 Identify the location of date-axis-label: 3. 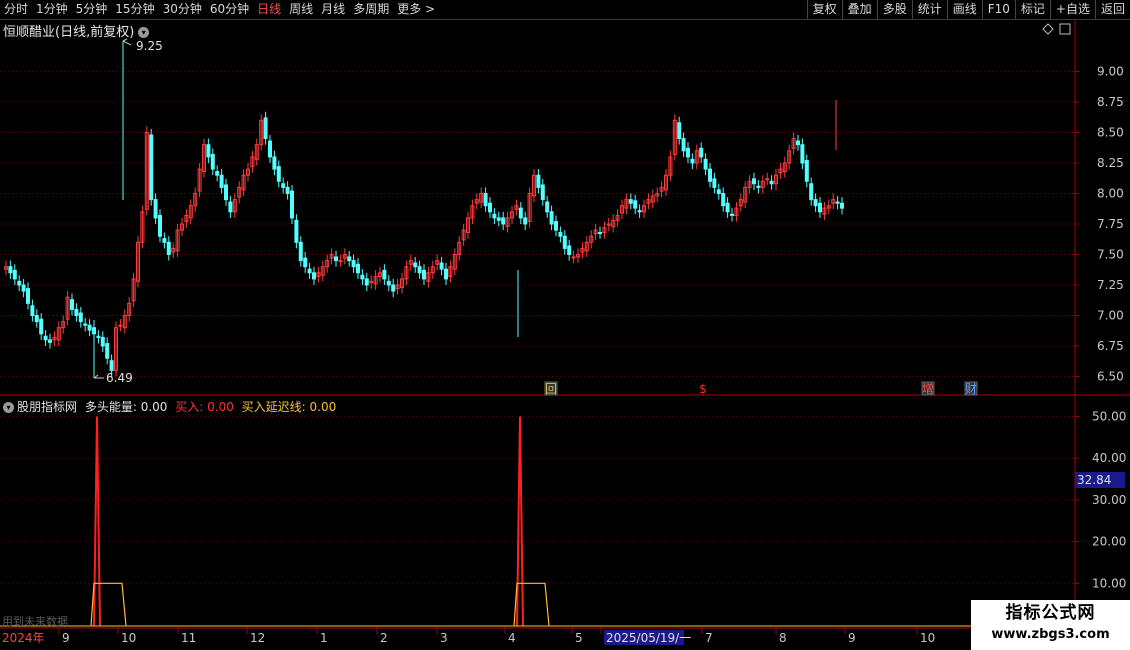
(444, 638).